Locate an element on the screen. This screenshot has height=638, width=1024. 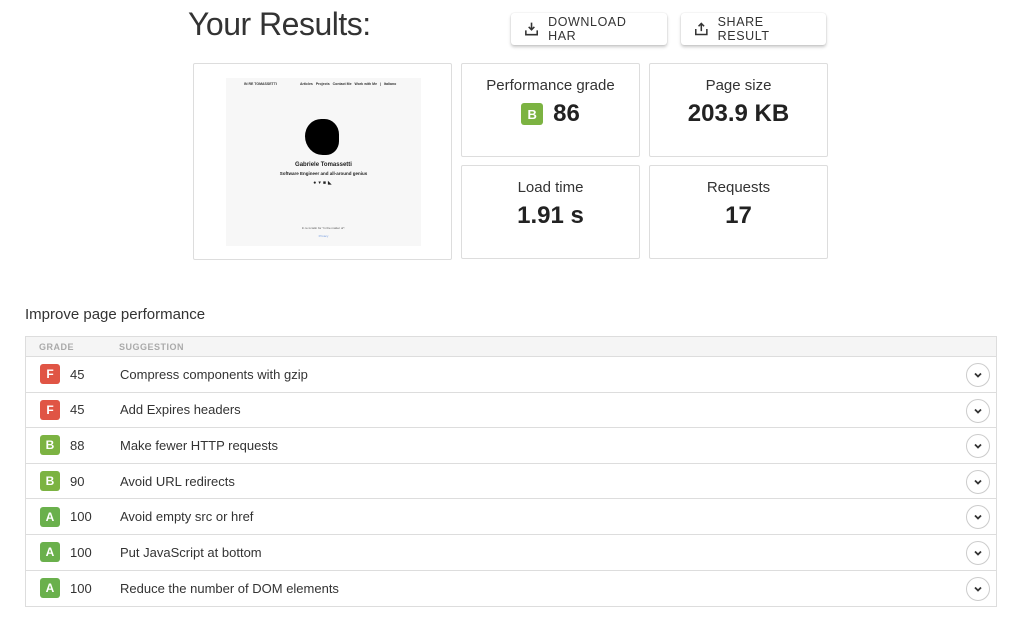
thumb-subtitle: Software Engineer and all-around genius is located at coordinates (323, 173).